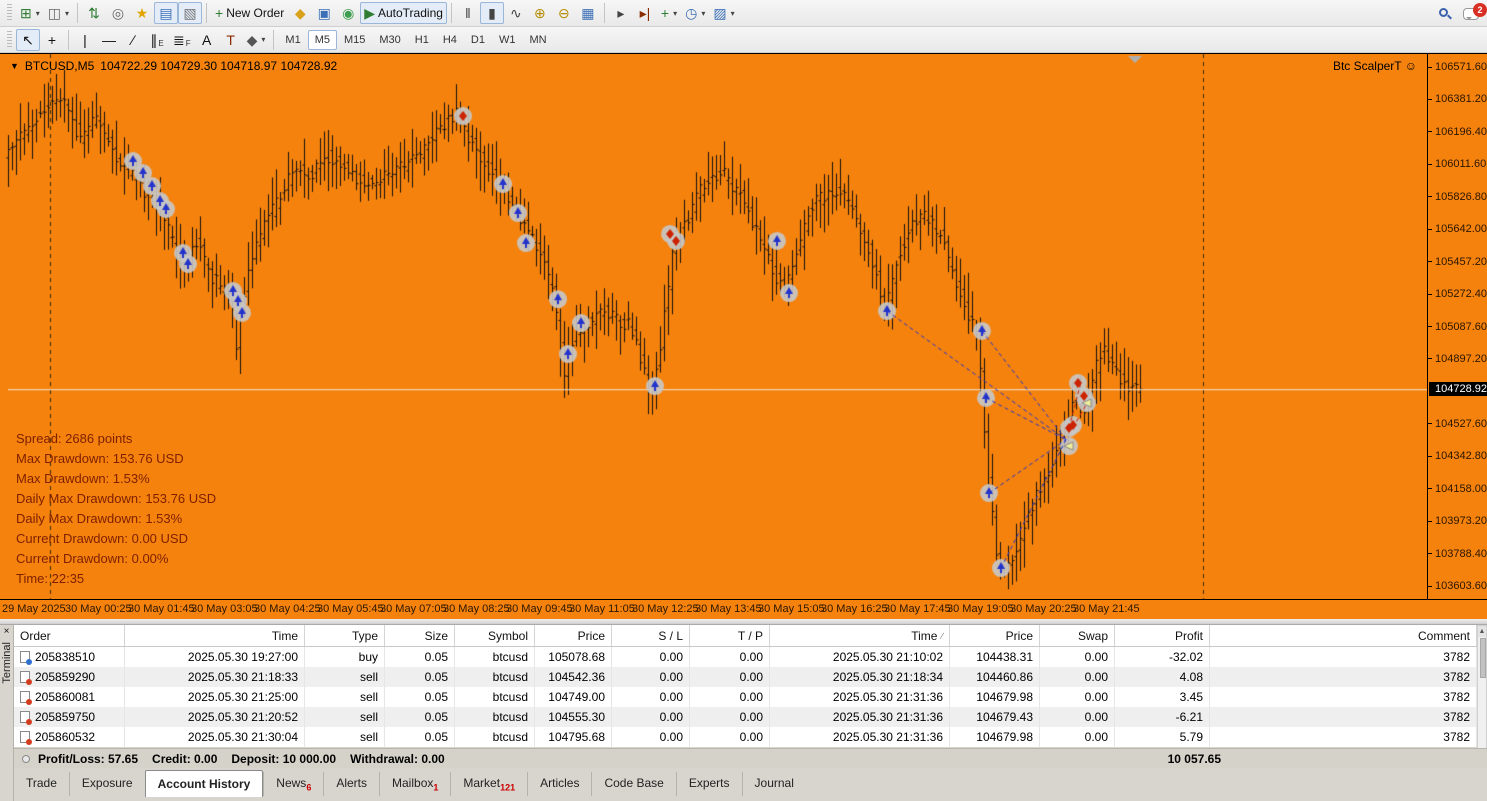  I want to click on market-watch-button: ▤, so click(166, 13).